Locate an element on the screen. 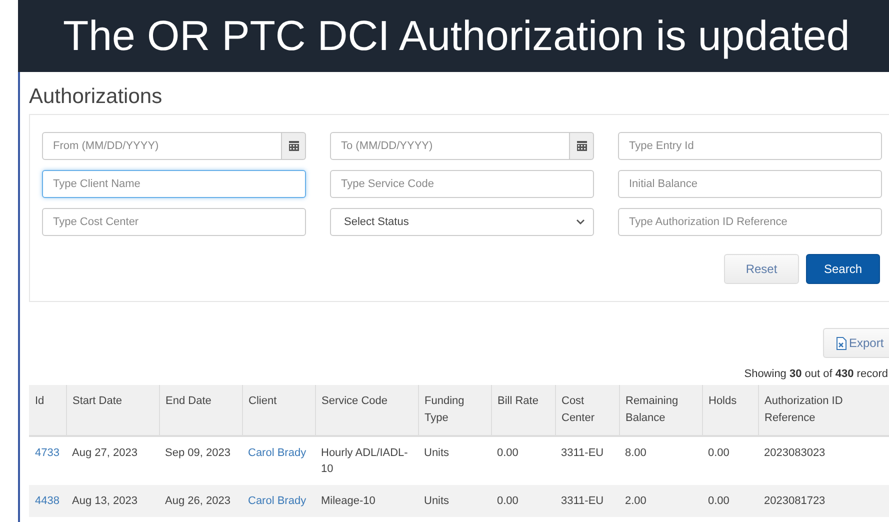 The width and height of the screenshot is (889, 522). column-header: Holds is located at coordinates (730, 410).